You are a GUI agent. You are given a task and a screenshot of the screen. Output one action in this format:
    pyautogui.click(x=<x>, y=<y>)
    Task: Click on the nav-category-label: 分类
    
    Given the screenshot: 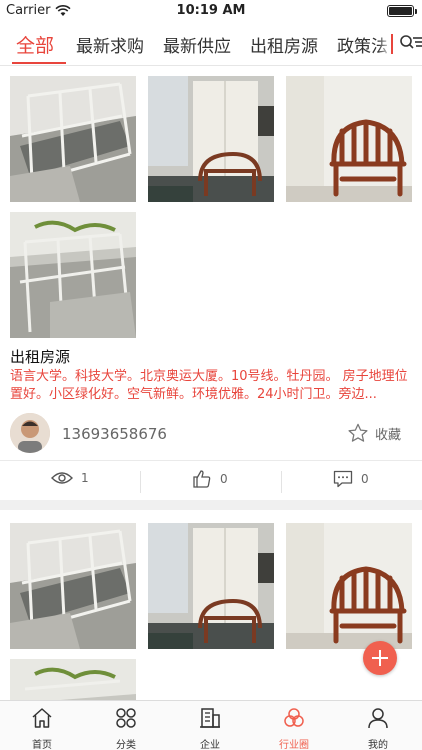 What is the action you would take?
    pyautogui.click(x=126, y=745)
    